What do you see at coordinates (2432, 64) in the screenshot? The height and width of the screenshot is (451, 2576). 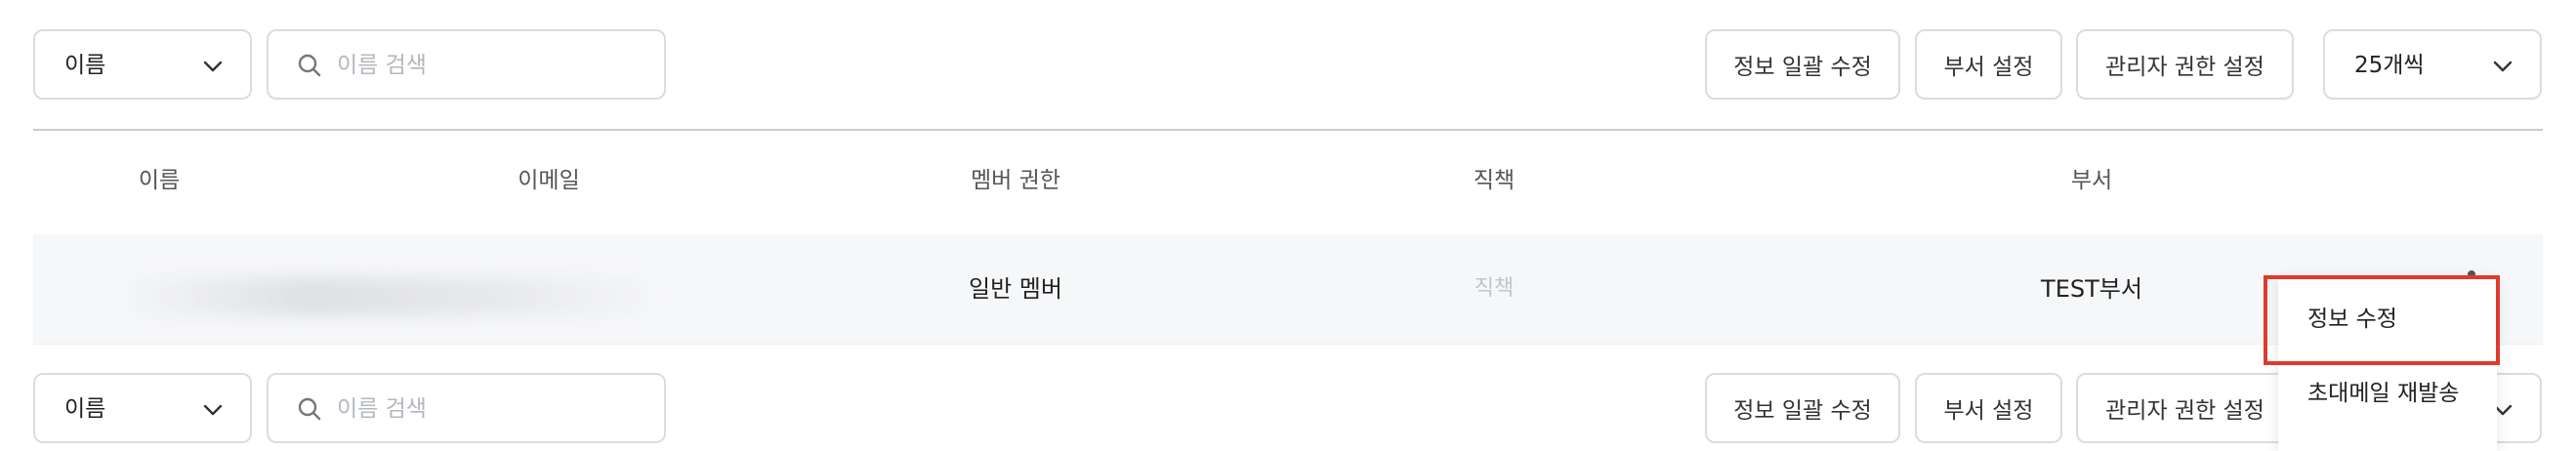 I see `page-size-select: 25개씩` at bounding box center [2432, 64].